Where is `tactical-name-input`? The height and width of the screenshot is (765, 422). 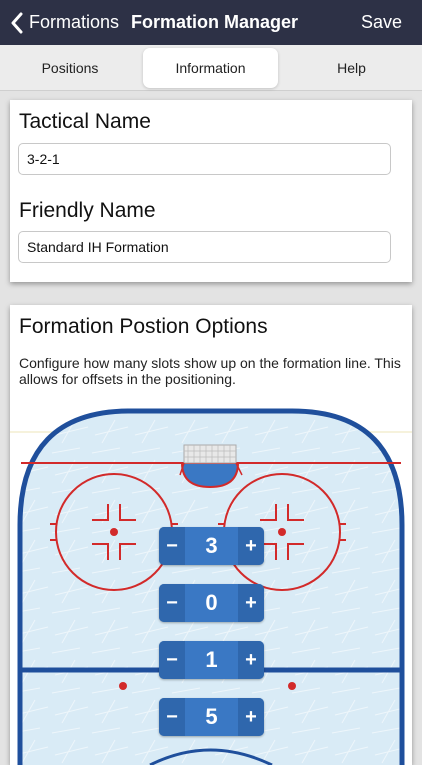
tactical-name-input is located at coordinates (204, 159).